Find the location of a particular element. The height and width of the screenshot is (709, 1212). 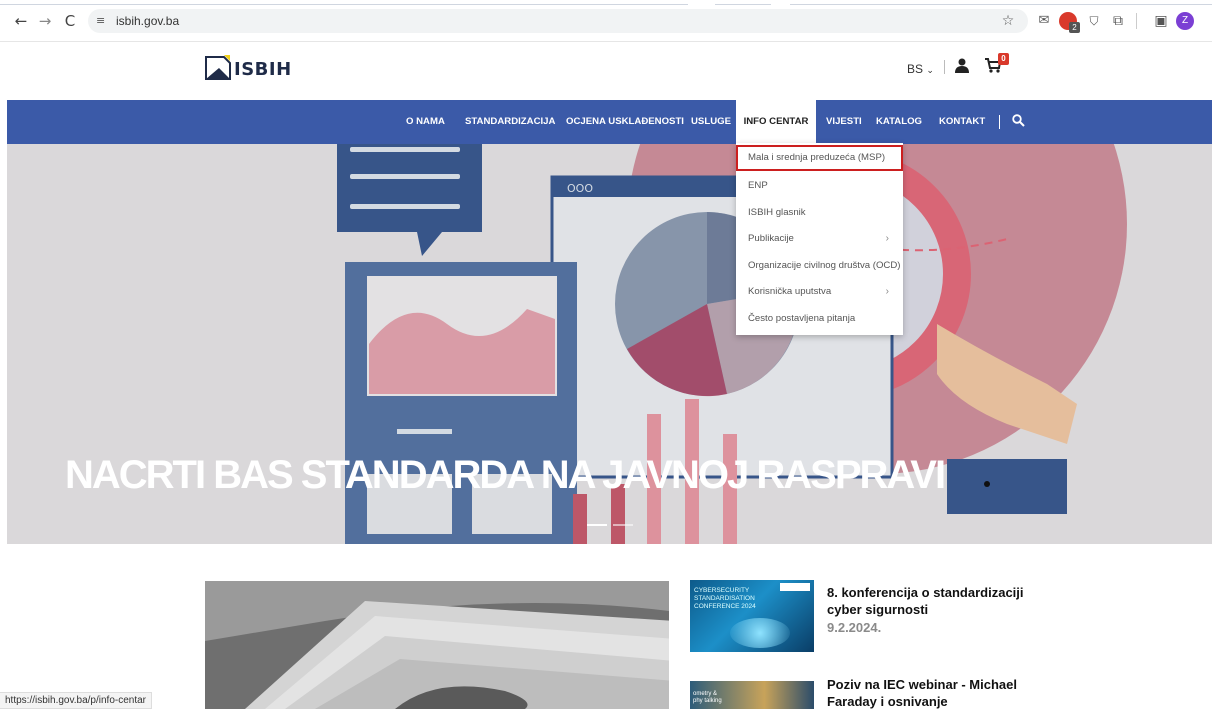

dropdown-item-label: Organizacije civilnog društva (OCD) is located at coordinates (824, 265).